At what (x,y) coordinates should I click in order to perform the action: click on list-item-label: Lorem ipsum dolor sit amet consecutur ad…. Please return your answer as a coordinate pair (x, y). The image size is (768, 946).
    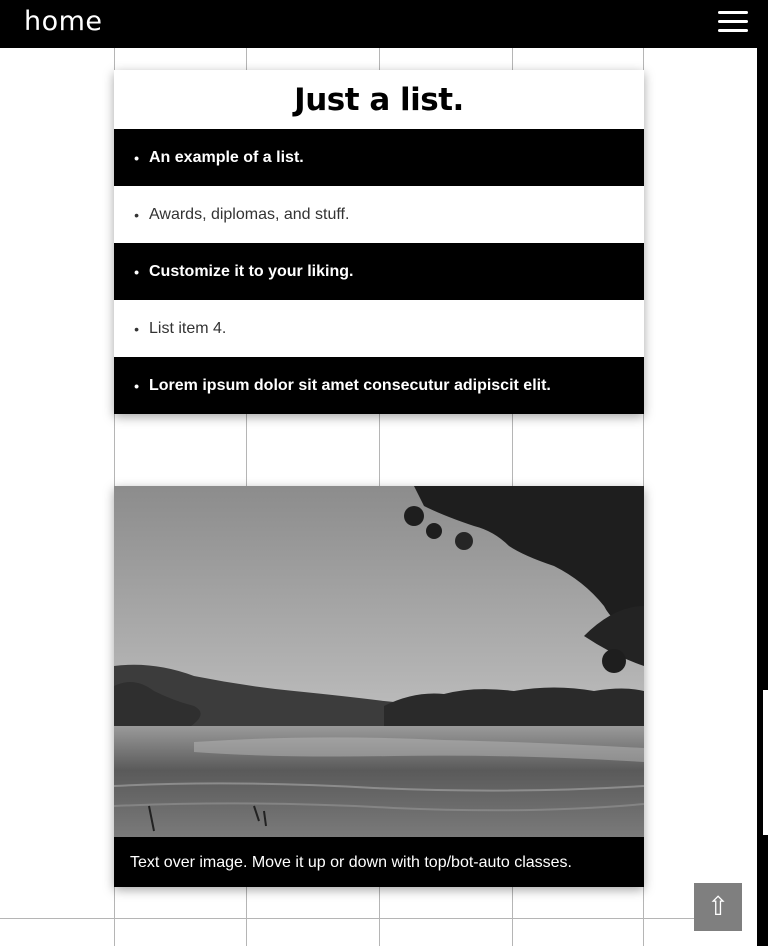
    Looking at the image, I should click on (350, 385).